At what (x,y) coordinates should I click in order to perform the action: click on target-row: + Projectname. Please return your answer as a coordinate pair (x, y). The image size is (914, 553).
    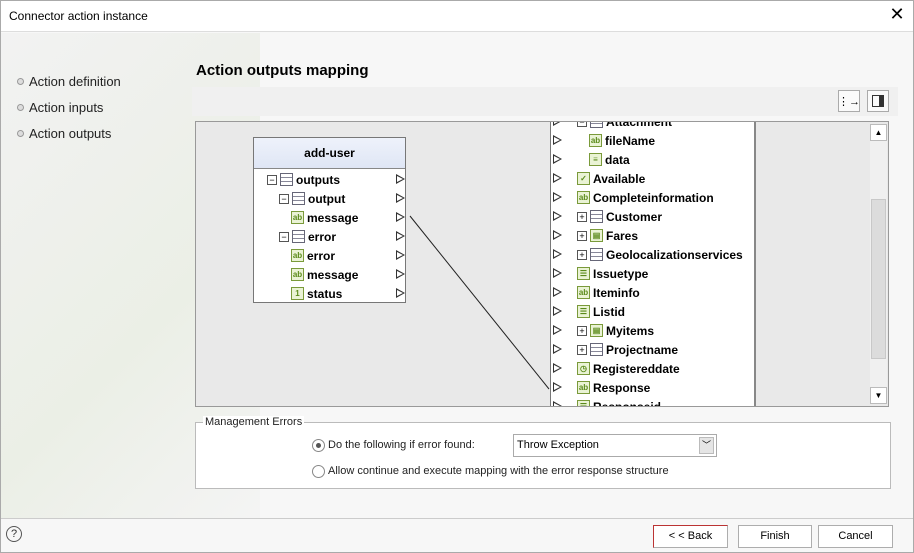
    Looking at the image, I should click on (627, 349).